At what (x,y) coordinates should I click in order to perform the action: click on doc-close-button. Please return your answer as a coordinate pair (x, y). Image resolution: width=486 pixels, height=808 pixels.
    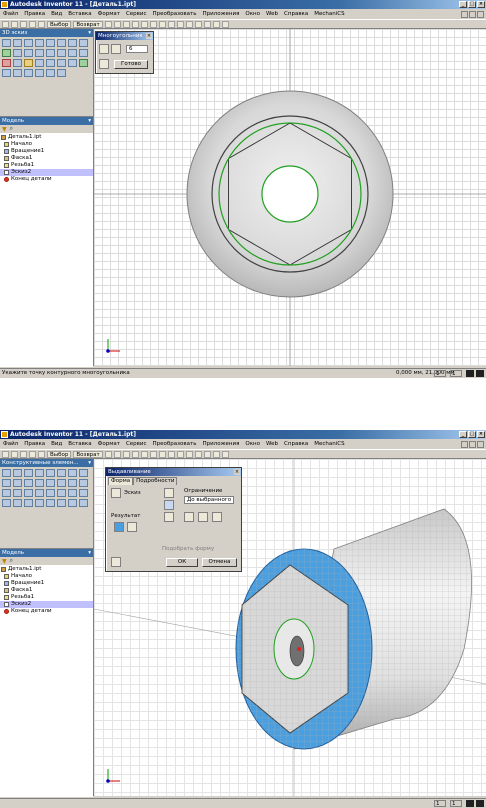
    Looking at the image, I should click on (480, 14).